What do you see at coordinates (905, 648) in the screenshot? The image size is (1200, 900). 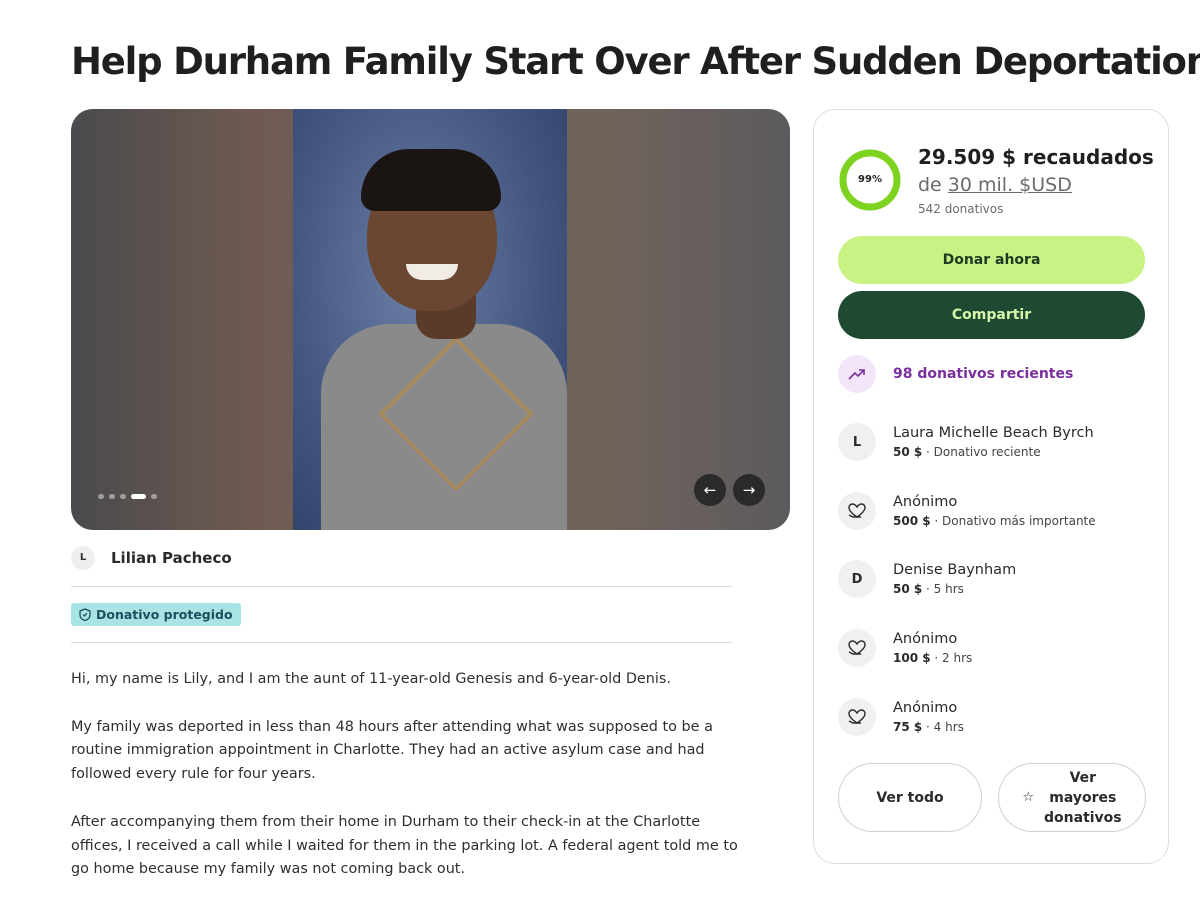 I see `donor-item: Anónimo 100 $ · 2 hrs` at bounding box center [905, 648].